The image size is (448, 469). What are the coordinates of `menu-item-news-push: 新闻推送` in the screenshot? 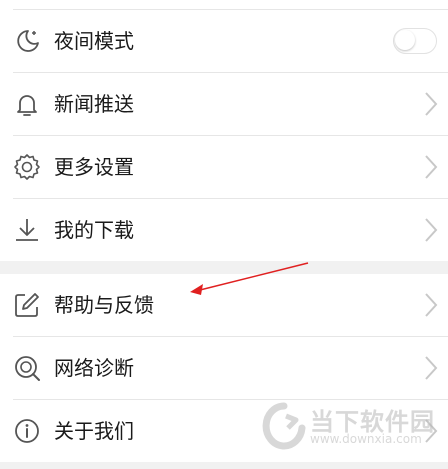 It's located at (224, 104).